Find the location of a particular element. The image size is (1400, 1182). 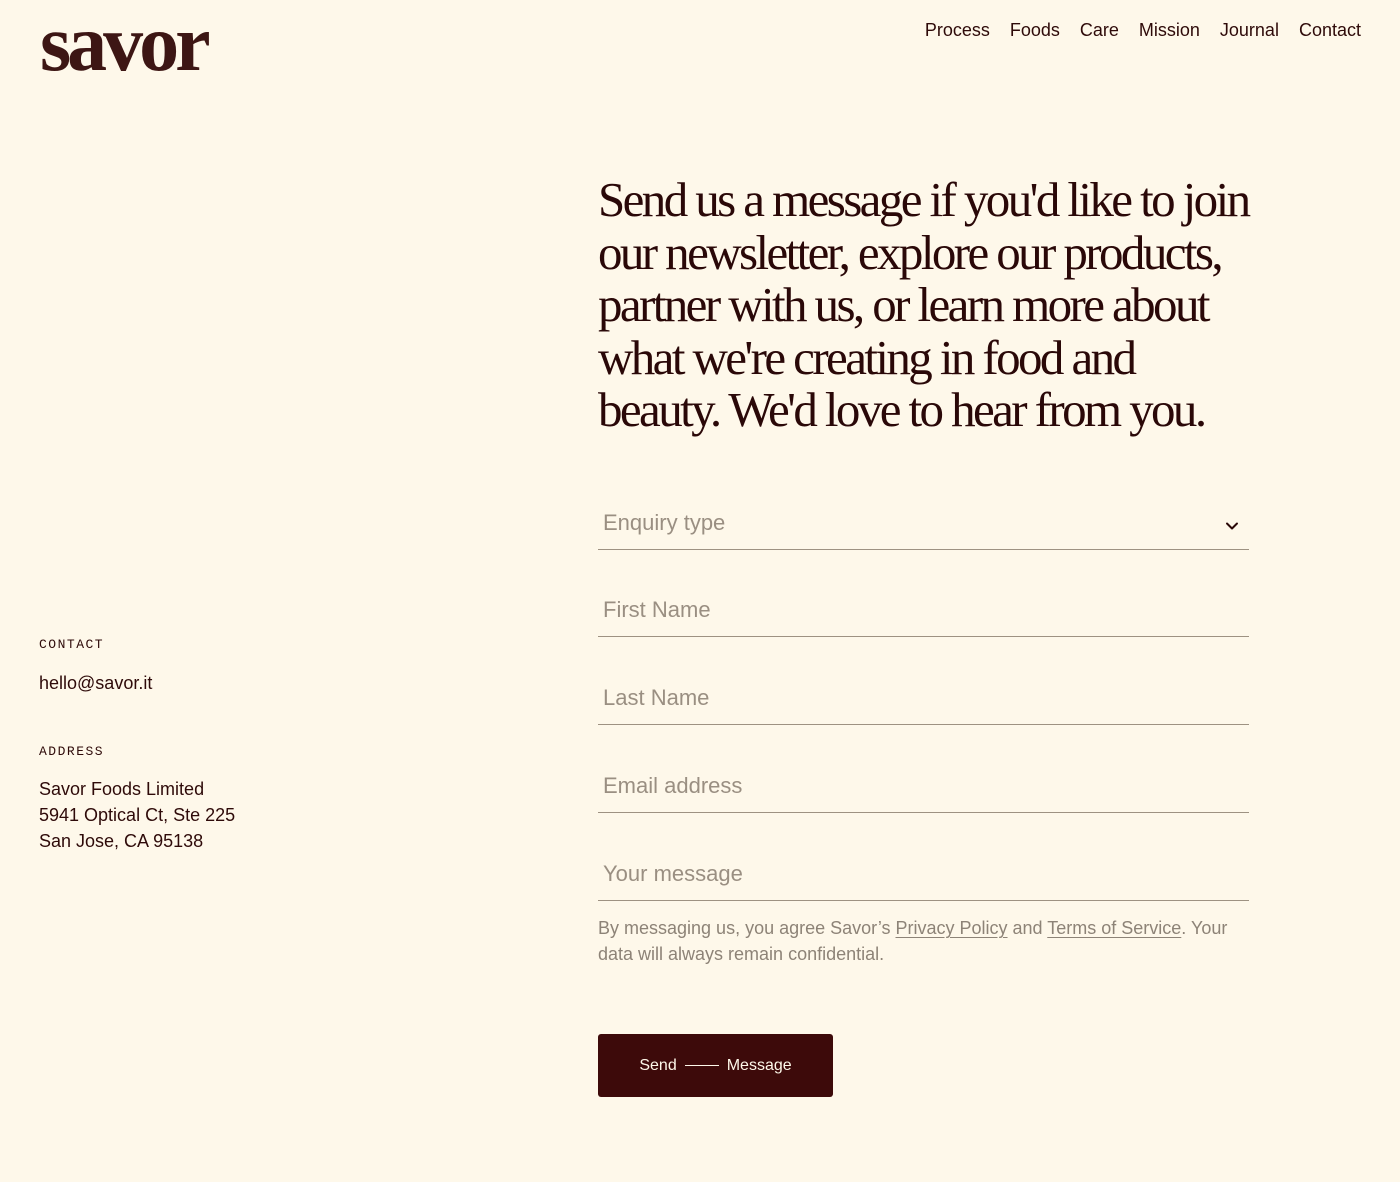

nav-item-journal: Journal is located at coordinates (1249, 30).